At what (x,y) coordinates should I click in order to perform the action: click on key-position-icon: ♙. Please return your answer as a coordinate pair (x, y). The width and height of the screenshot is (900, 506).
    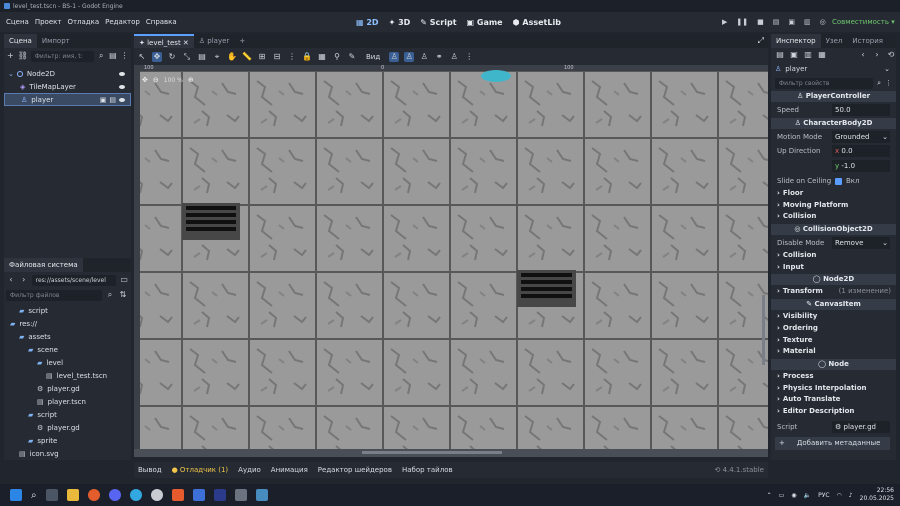
    Looking at the image, I should click on (394, 56).